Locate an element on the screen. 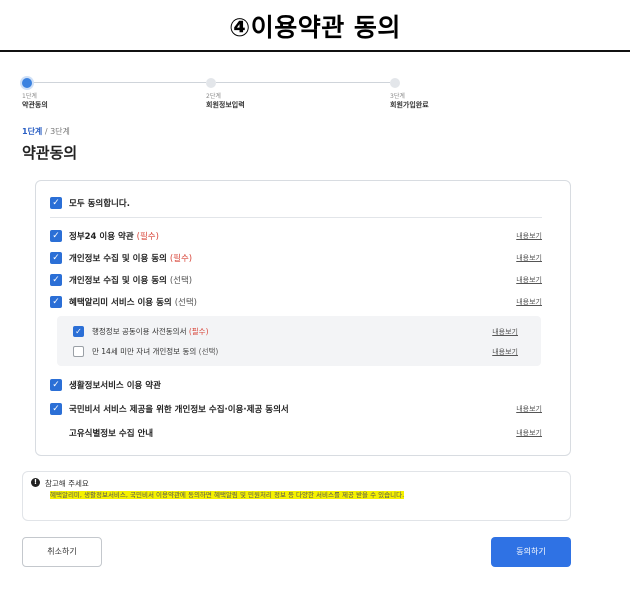 This screenshot has height=590, width=630. step-1-dot is located at coordinates (27, 83).